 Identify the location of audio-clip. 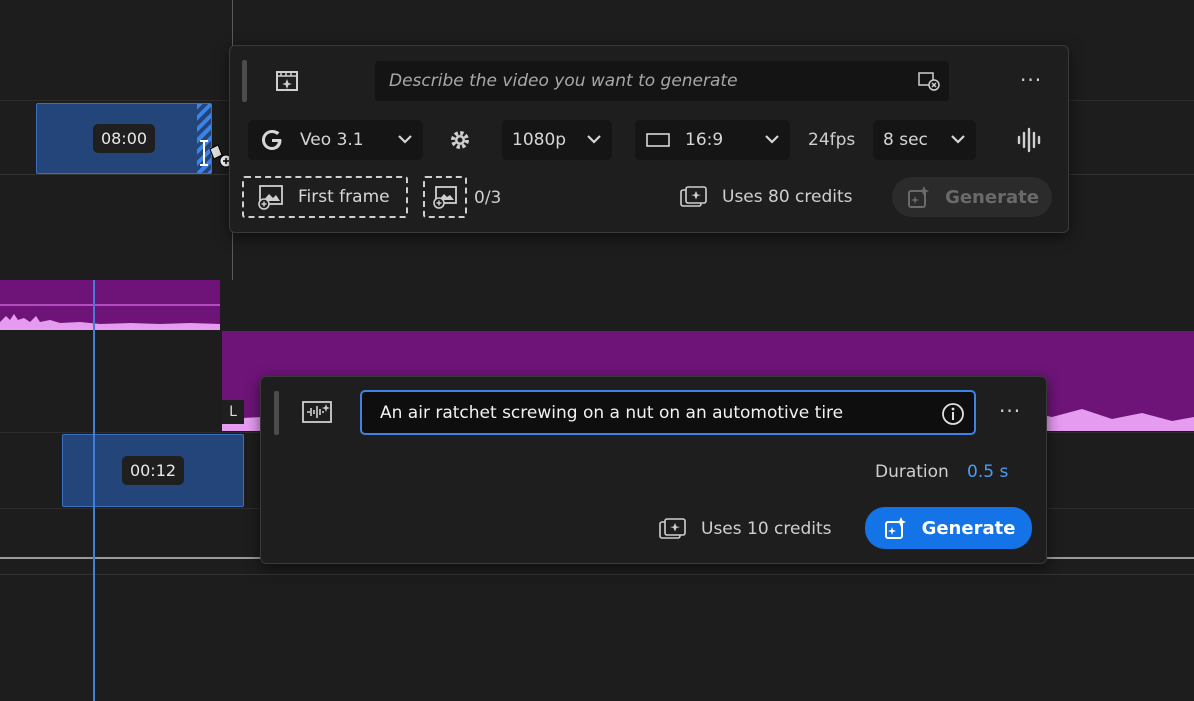
(110, 305).